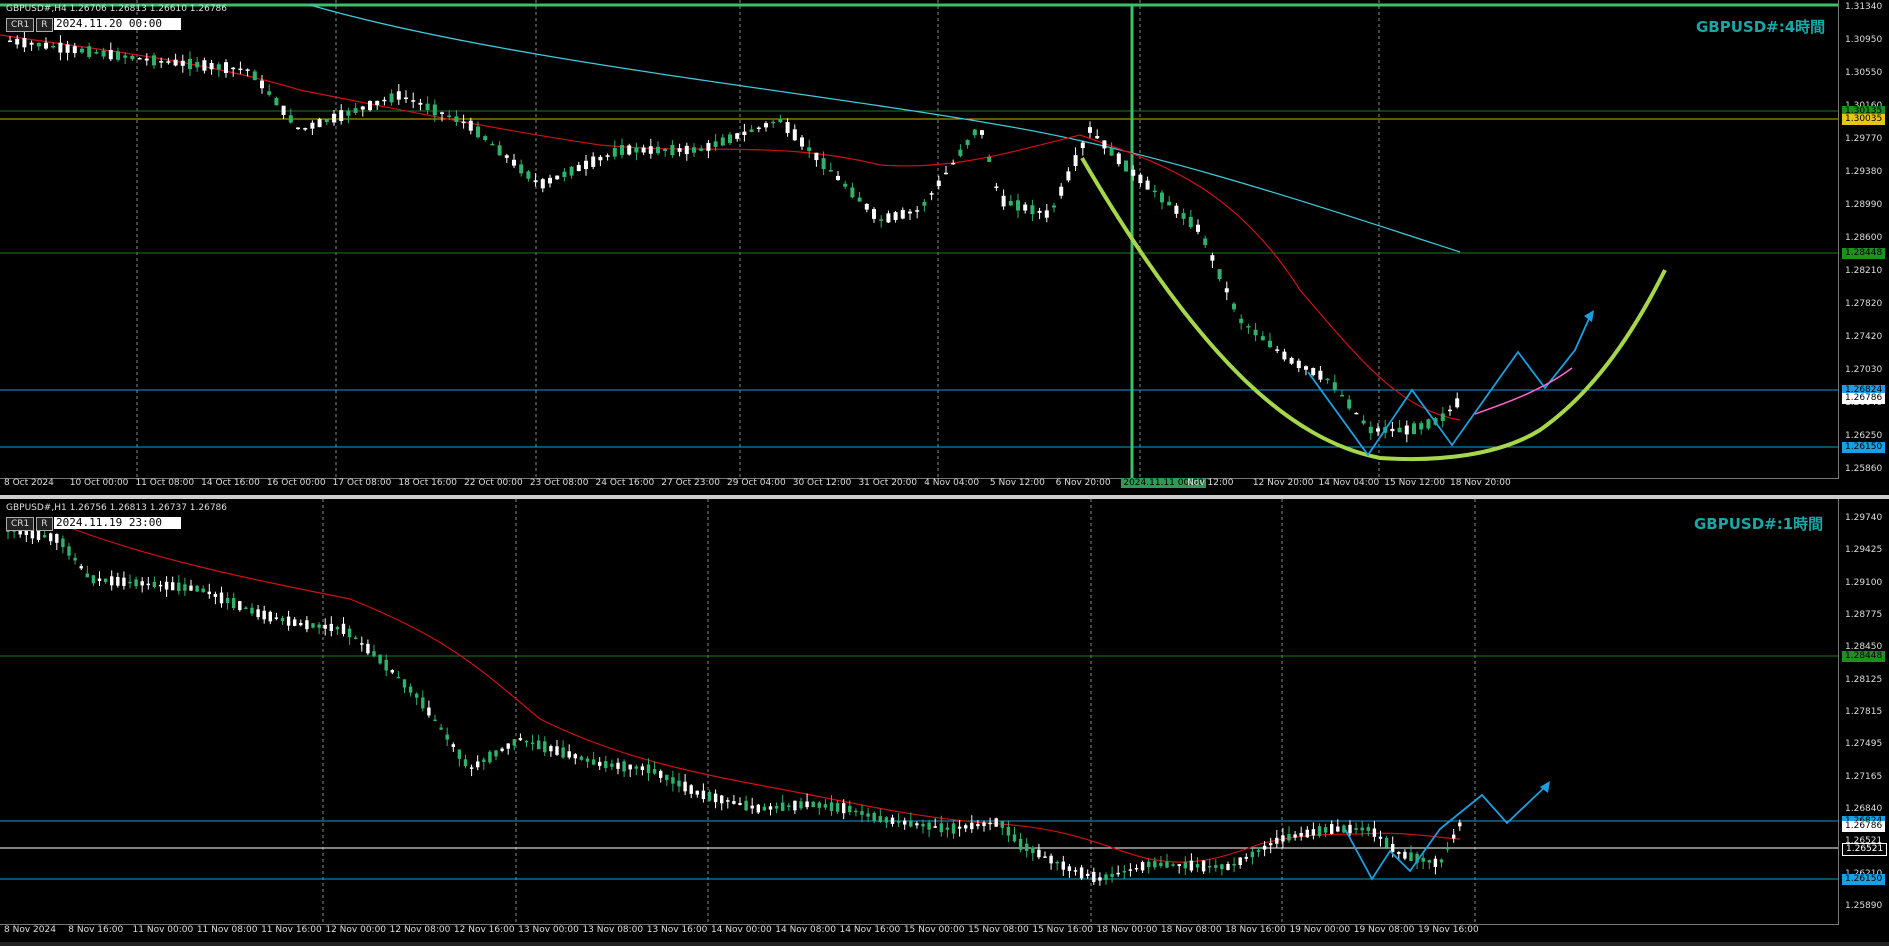 Image resolution: width=1889 pixels, height=946 pixels. Describe the element at coordinates (117, 24) in the screenshot. I see `h4-date-field: 2024.11.20 00:00` at that location.